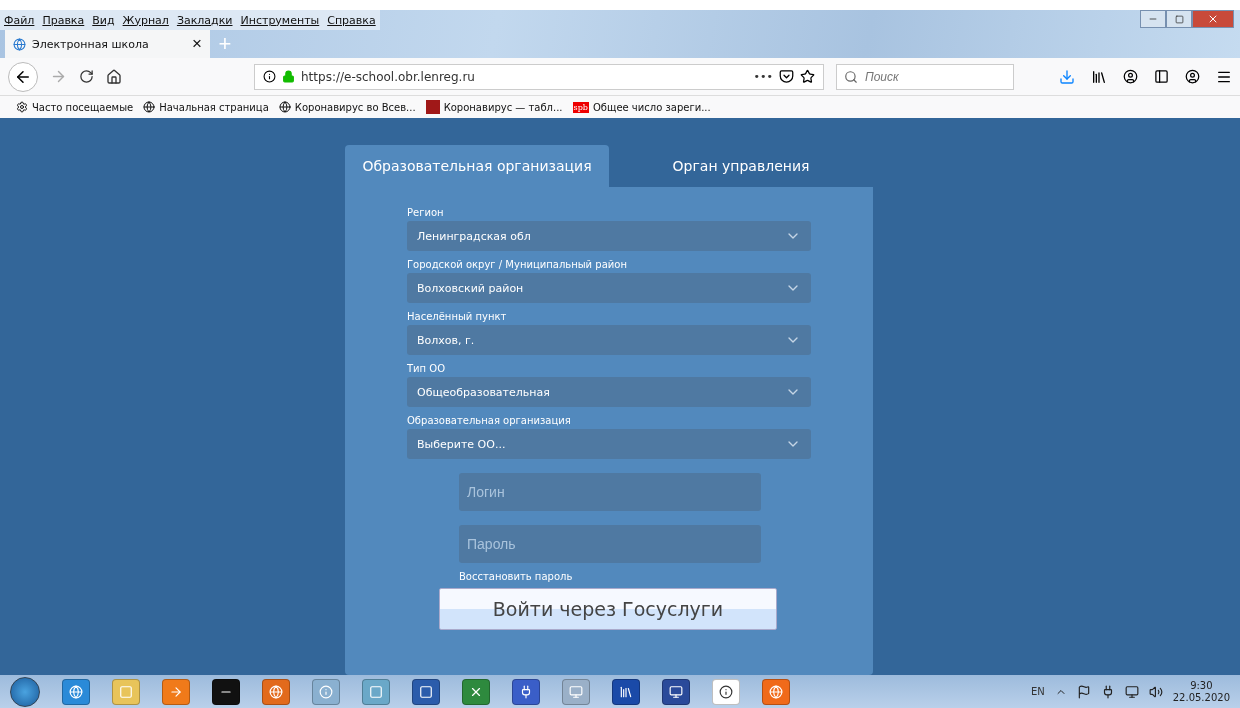 The width and height of the screenshot is (1240, 708). What do you see at coordinates (609, 288) in the screenshot?
I see `dropdown-select: Волховский район` at bounding box center [609, 288].